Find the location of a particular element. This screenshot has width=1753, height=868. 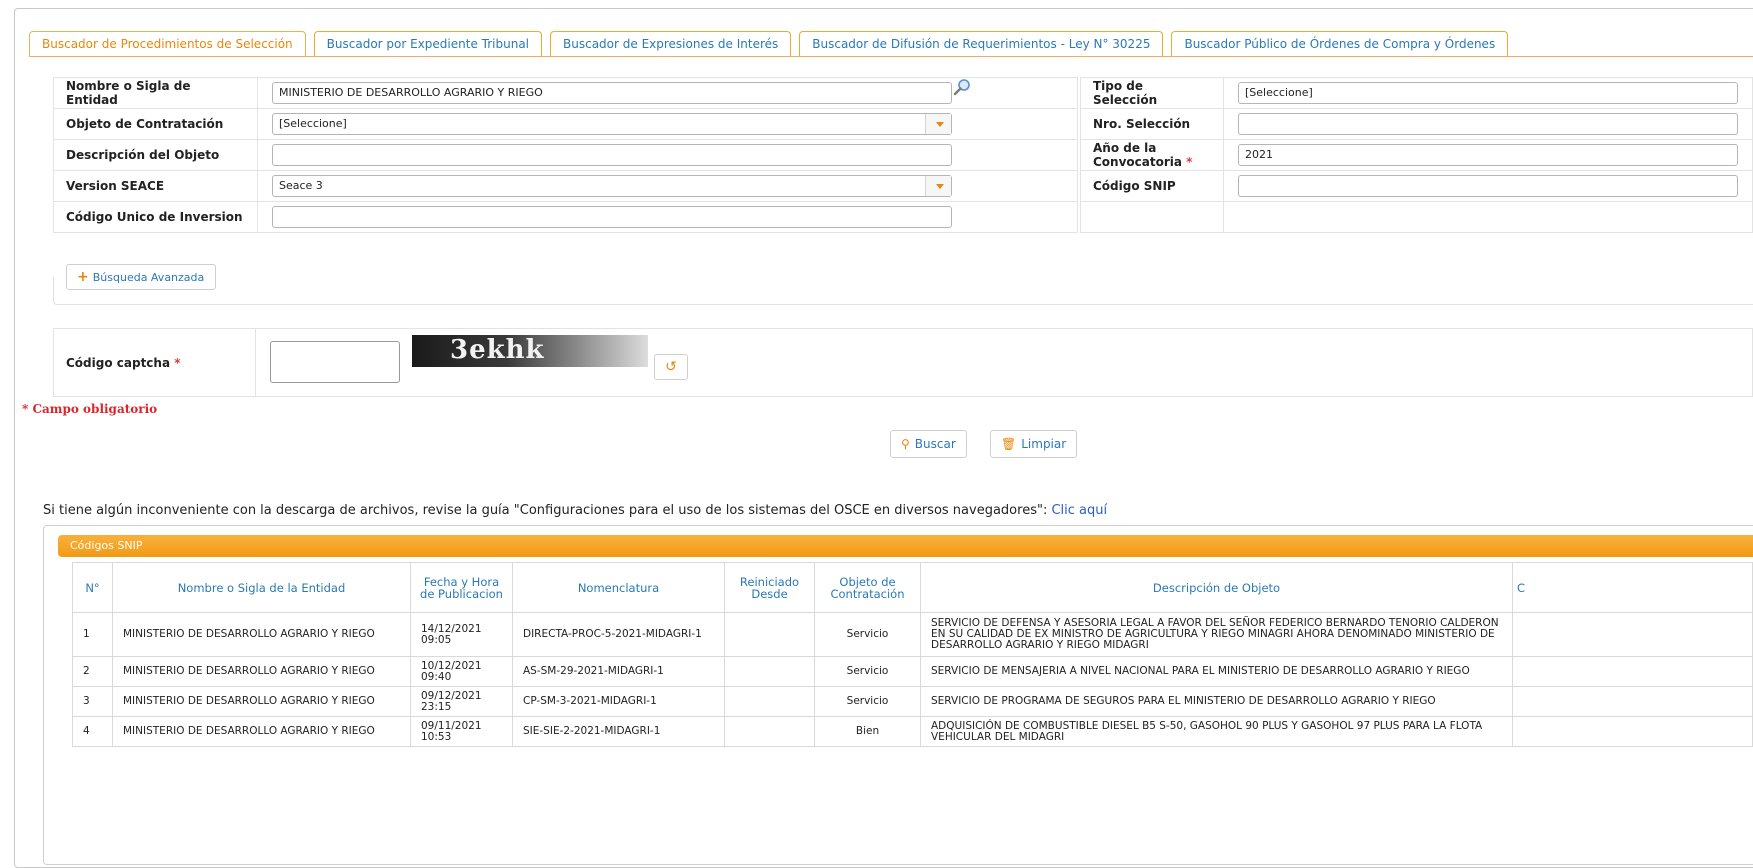

tab-expresiones-interes: Buscador de Expresiones de Interés is located at coordinates (671, 44).